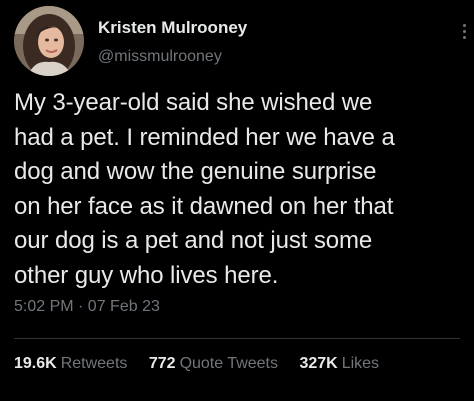 This screenshot has height=401, width=474. I want to click on user-names: Kristen Mulrooney @missmulrooney, so click(172, 42).